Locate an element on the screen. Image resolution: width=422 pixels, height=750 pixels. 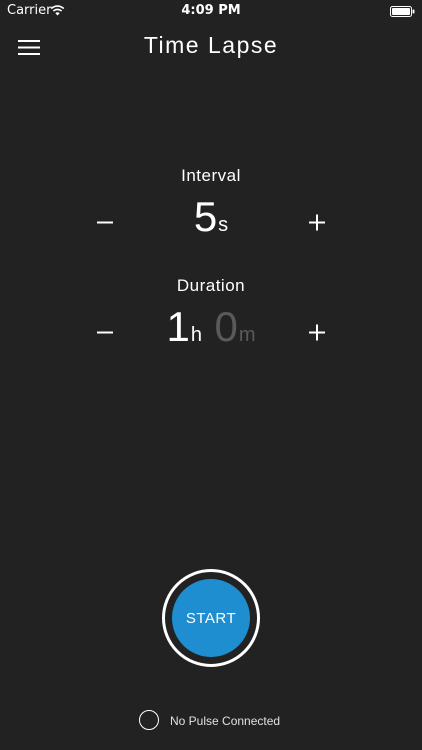
interval-unit: s is located at coordinates (223, 225).